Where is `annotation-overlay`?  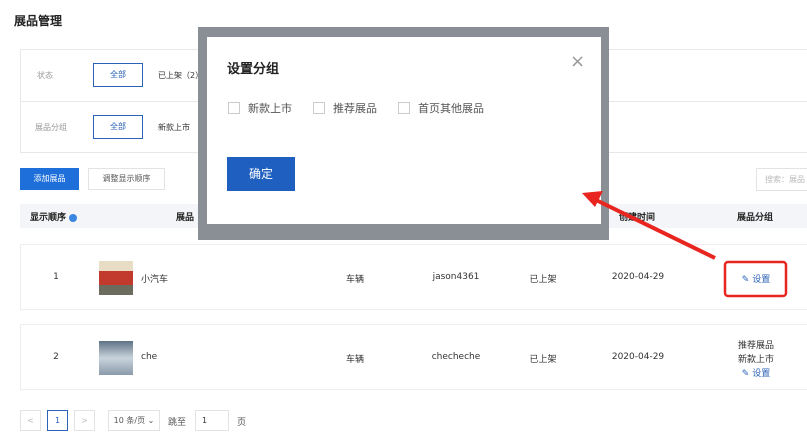 annotation-overlay is located at coordinates (685, 244).